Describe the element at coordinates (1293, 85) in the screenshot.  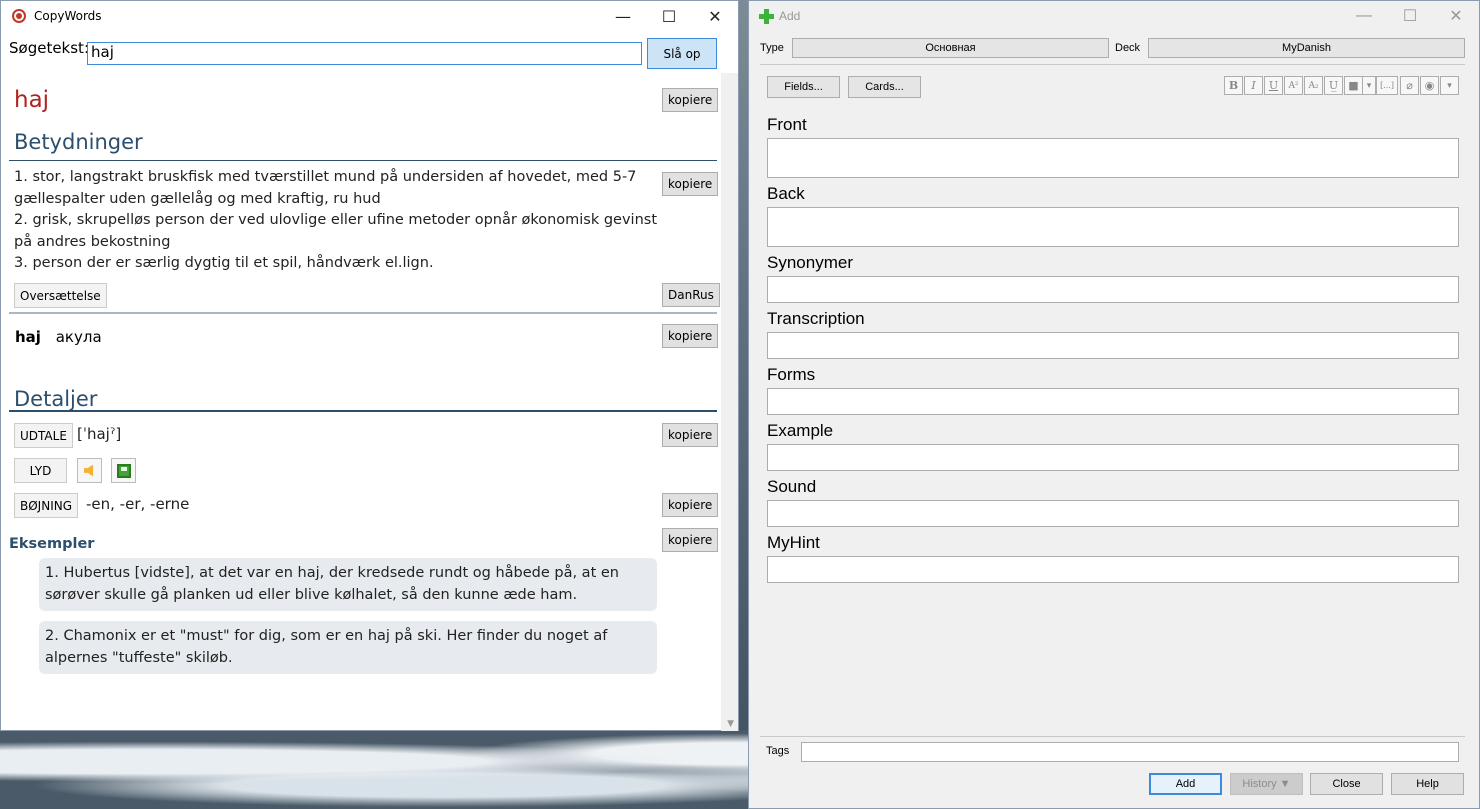
I see `superscript-button: A²` at that location.